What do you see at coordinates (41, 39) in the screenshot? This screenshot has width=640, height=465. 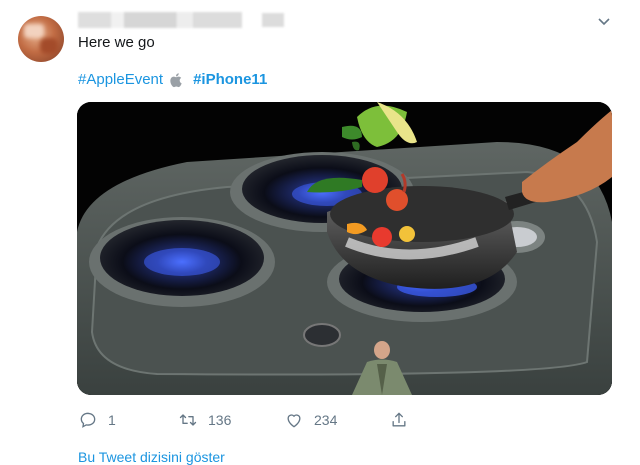 I see `avatar` at bounding box center [41, 39].